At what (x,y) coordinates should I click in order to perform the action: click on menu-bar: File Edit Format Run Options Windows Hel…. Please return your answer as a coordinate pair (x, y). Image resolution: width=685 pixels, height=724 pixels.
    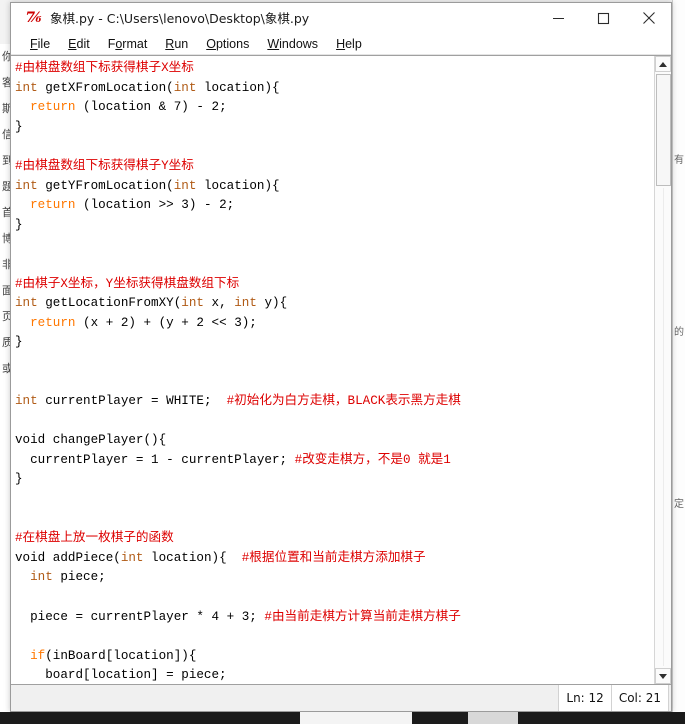
    Looking at the image, I should click on (341, 44).